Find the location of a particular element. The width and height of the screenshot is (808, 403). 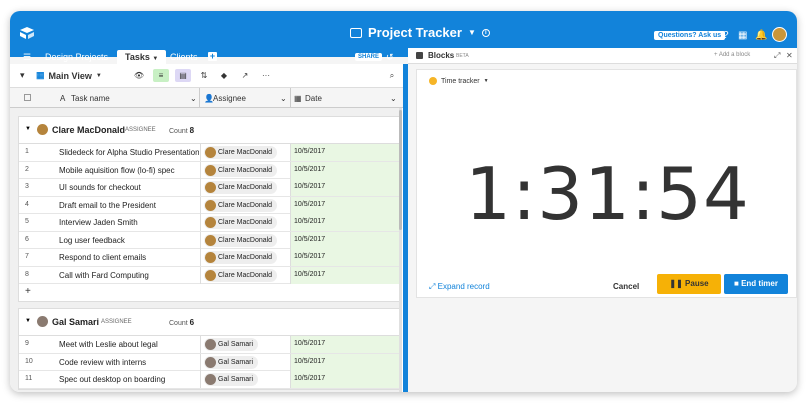

task-name-cell: Draft email to the President is located at coordinates (129, 205).